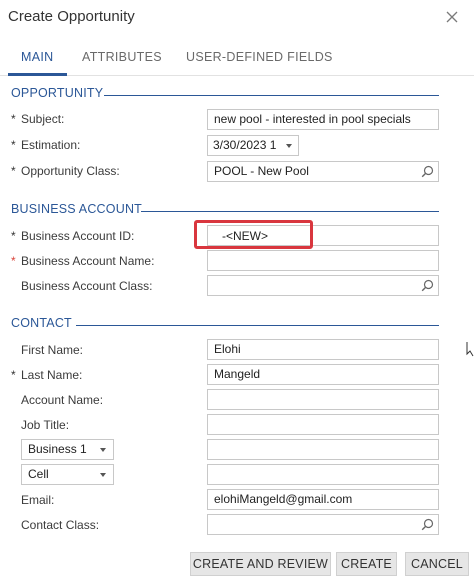 This screenshot has height=583, width=474. What do you see at coordinates (323, 285) in the screenshot?
I see `business-account-class-input` at bounding box center [323, 285].